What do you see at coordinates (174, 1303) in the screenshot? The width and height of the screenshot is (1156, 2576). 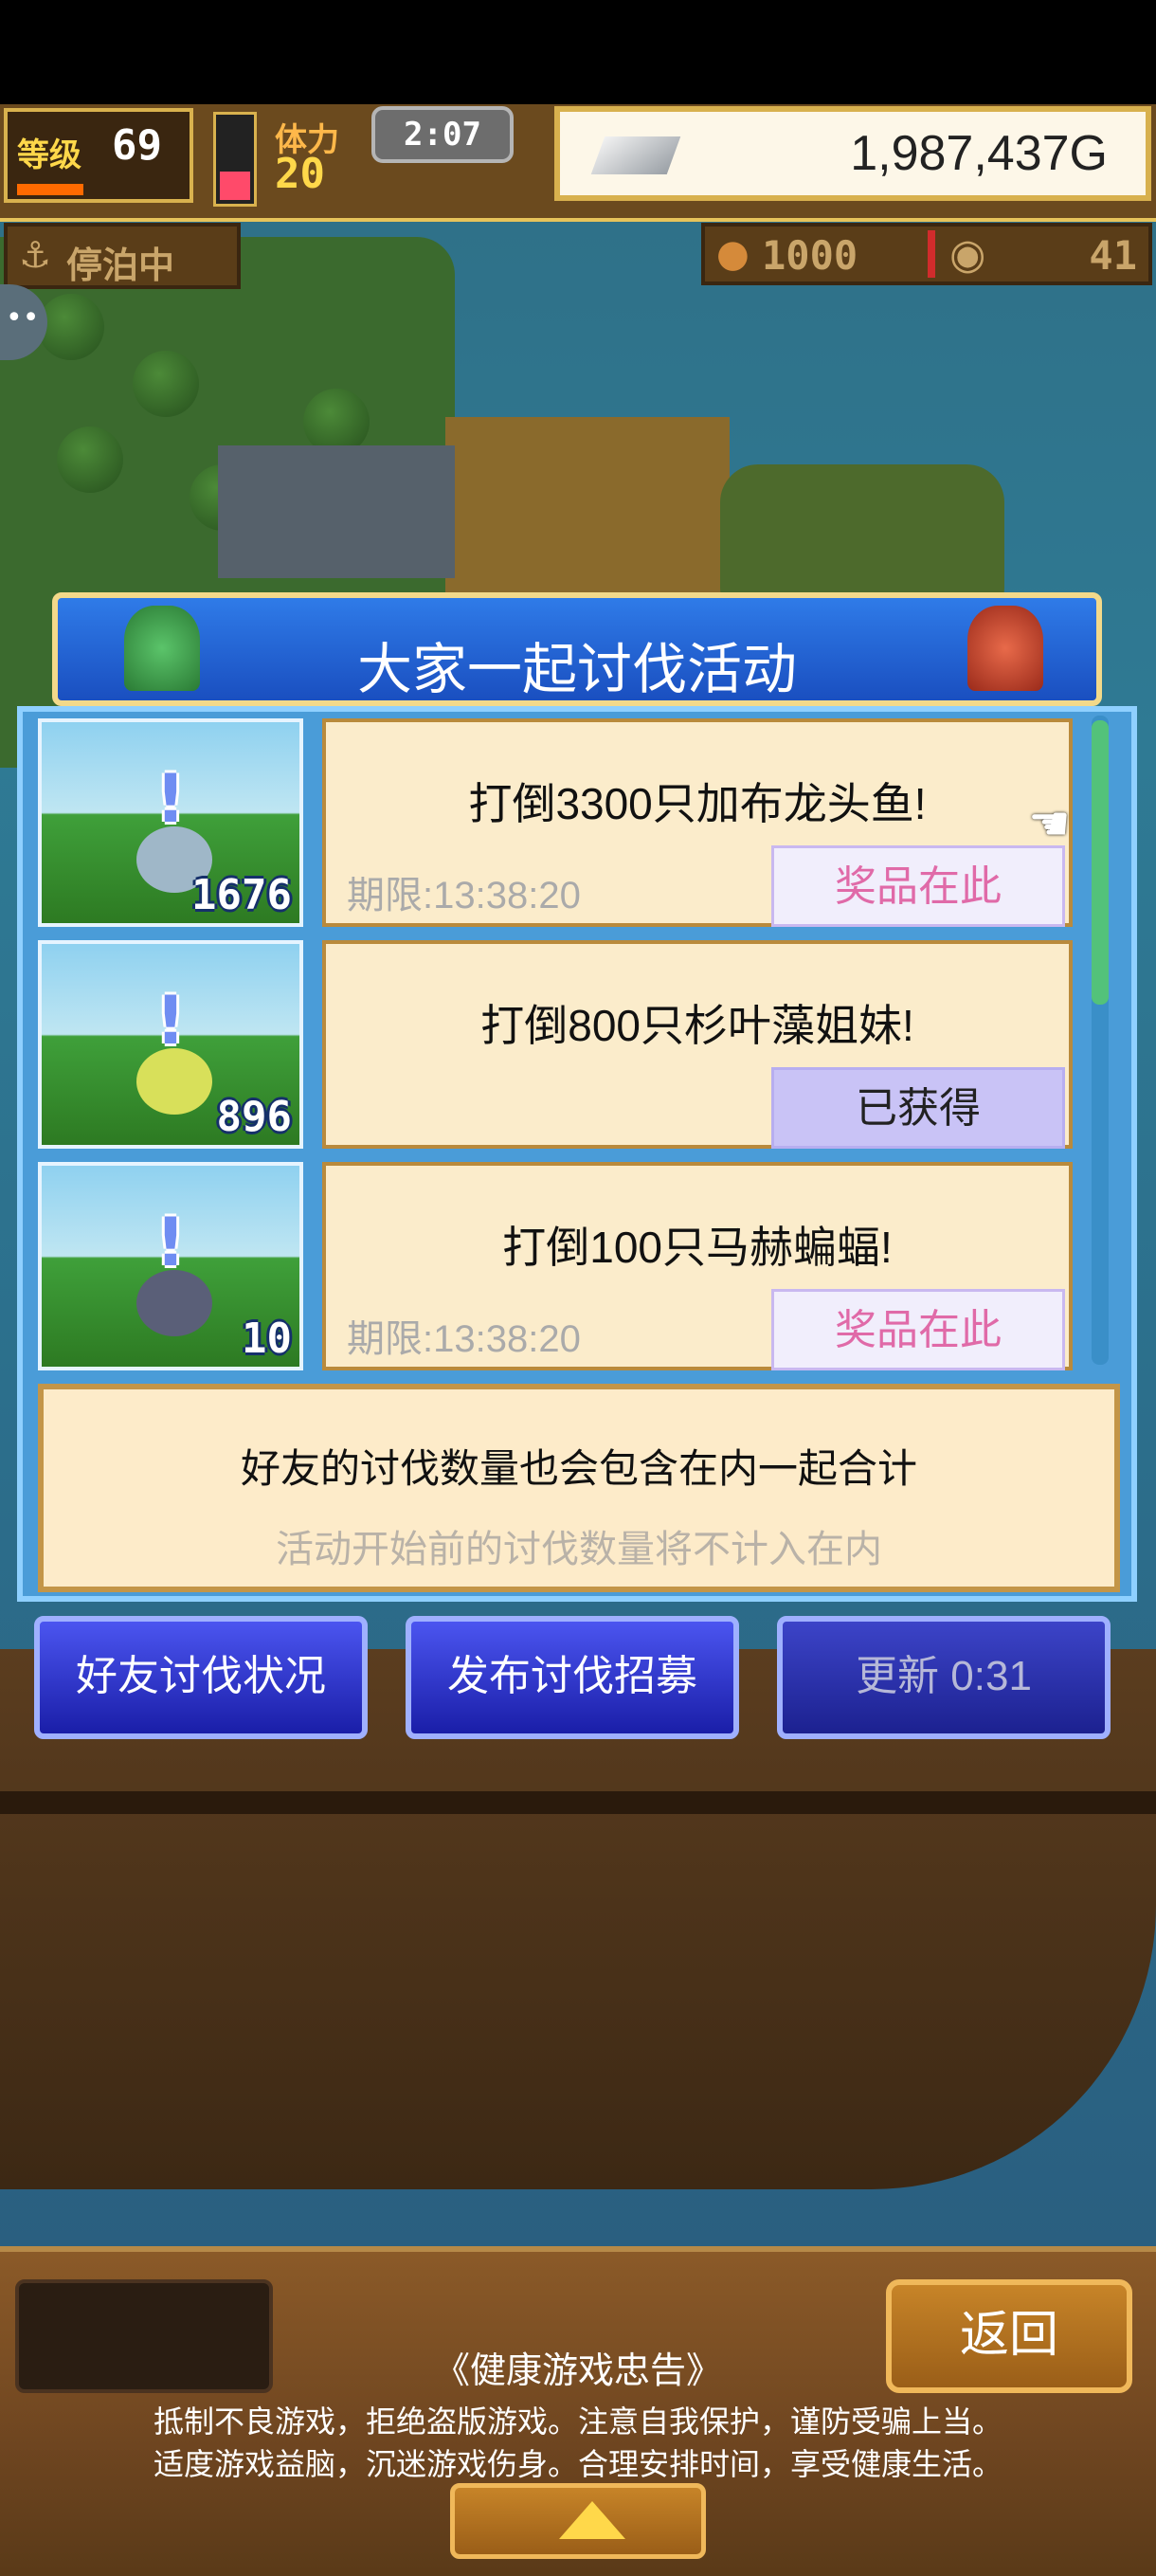 I see `monster-bat-icon` at bounding box center [174, 1303].